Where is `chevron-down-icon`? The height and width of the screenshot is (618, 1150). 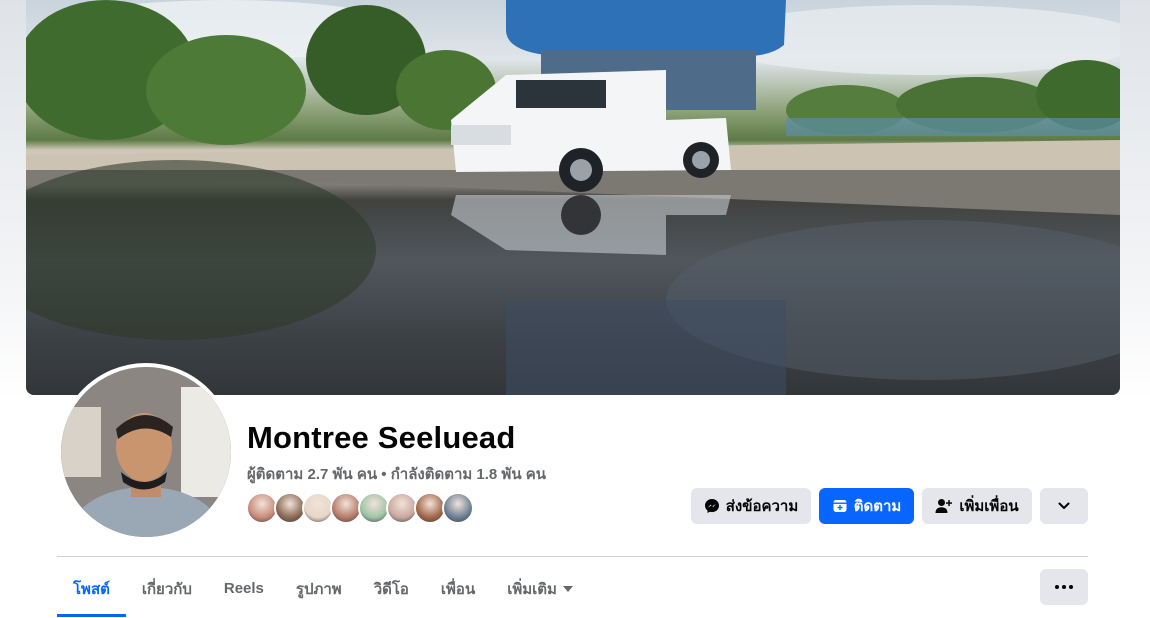 chevron-down-icon is located at coordinates (1064, 505).